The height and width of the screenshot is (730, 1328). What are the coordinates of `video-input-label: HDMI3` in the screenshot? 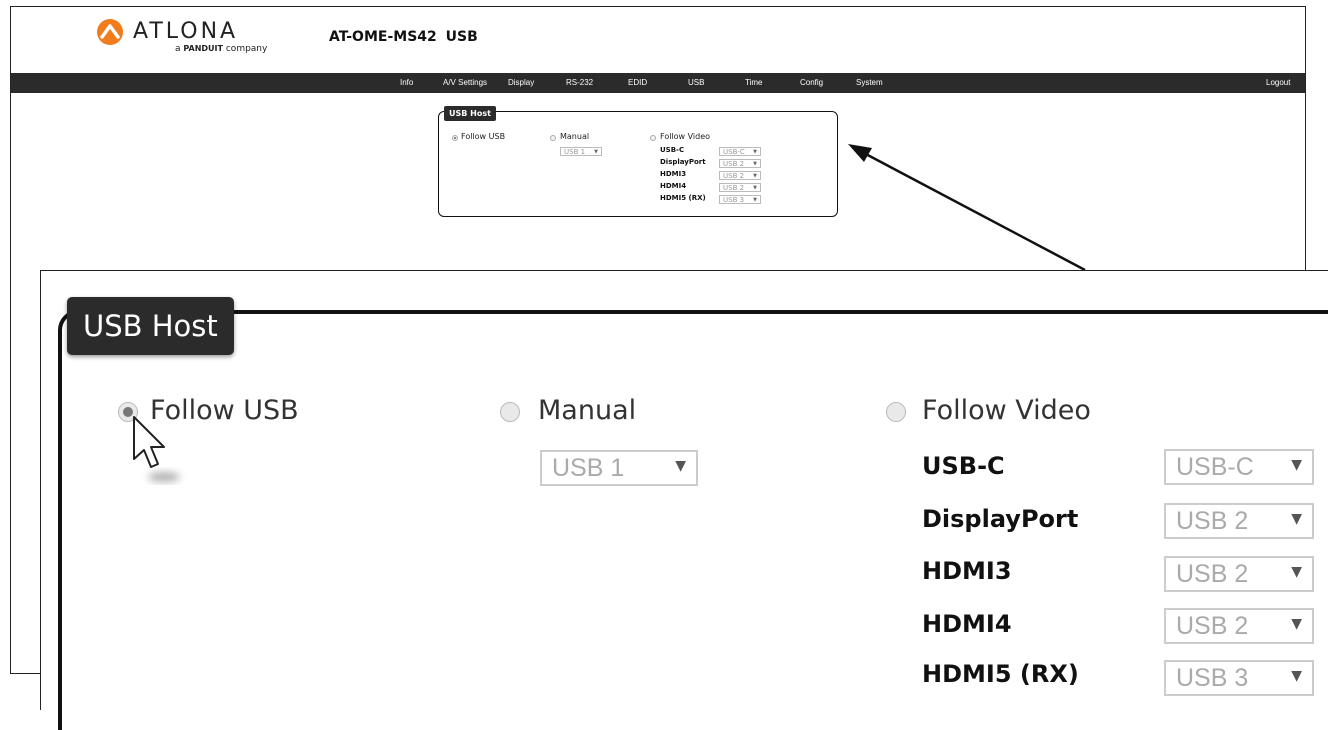 It's located at (967, 571).